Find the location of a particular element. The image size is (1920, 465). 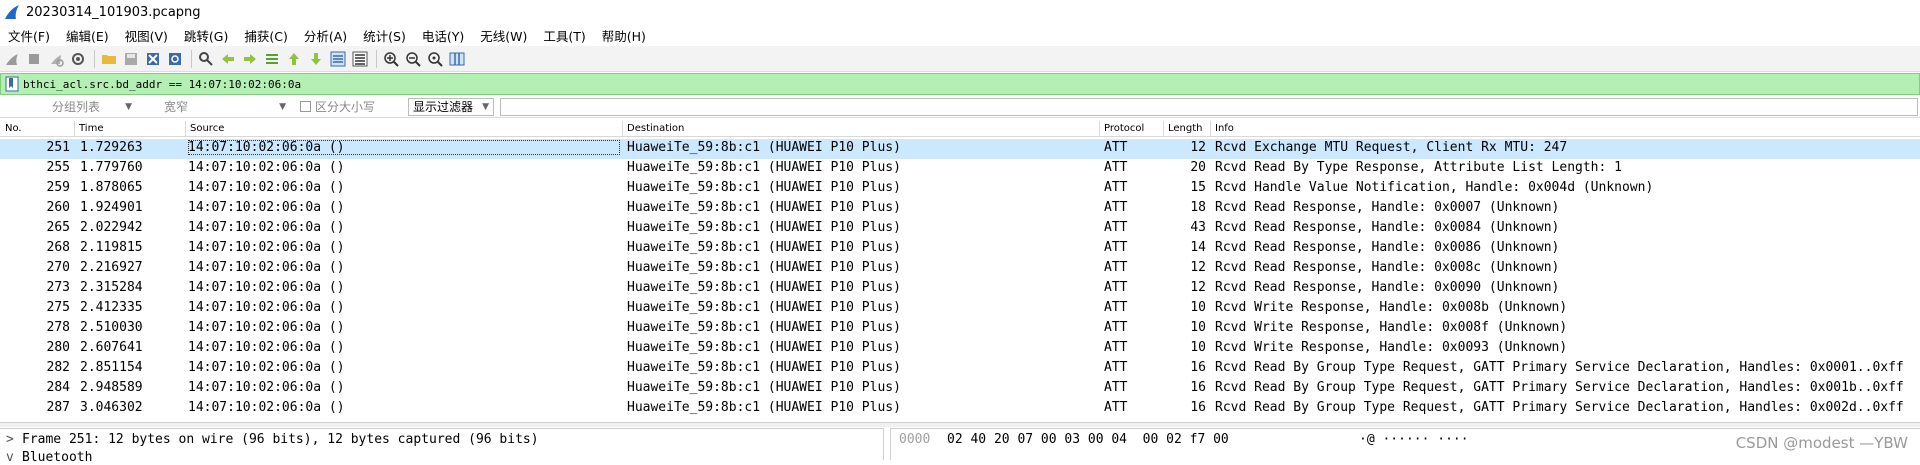

close-file-icon is located at coordinates (153, 59).